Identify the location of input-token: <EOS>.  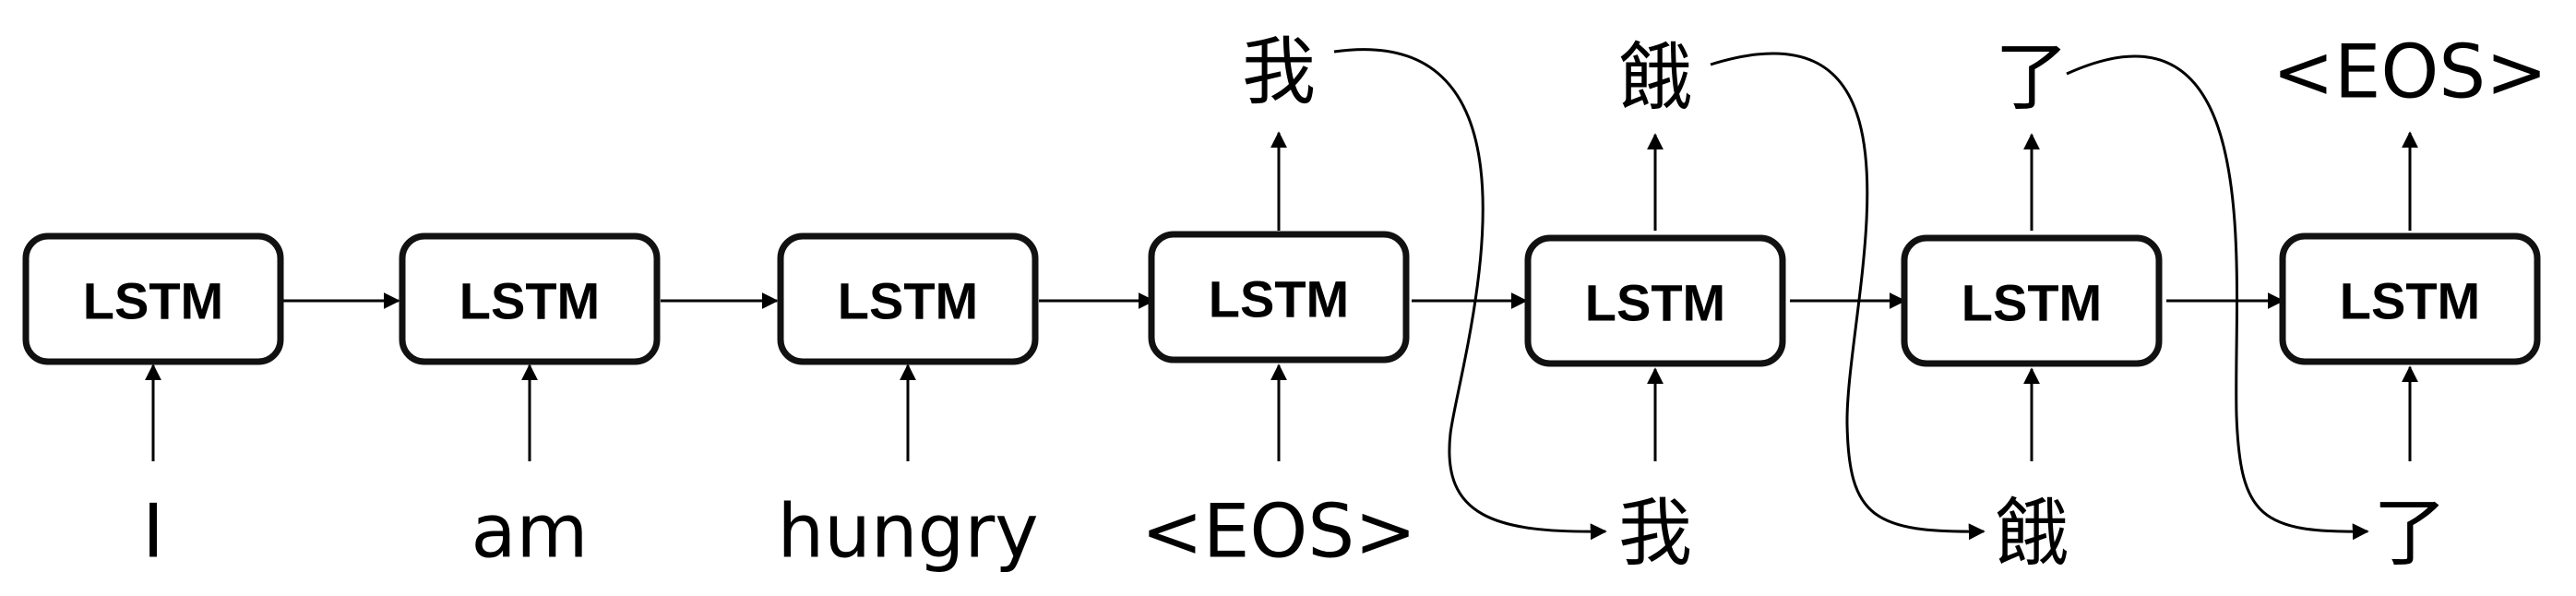
(1278, 532).